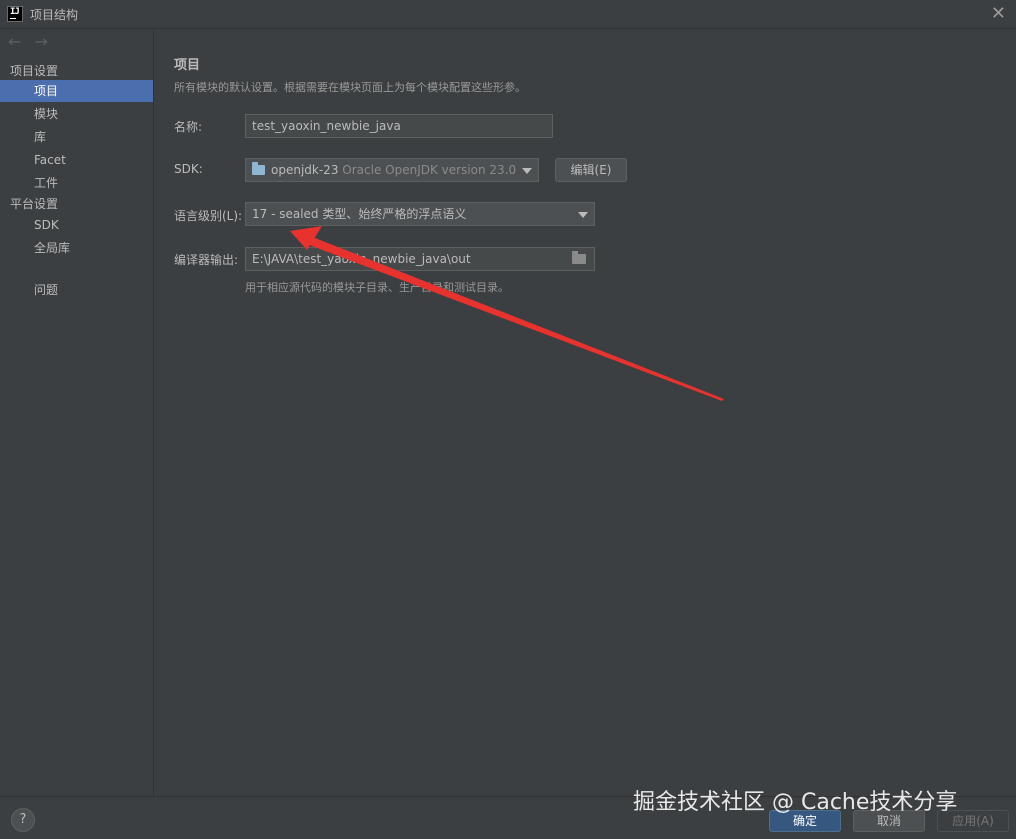 The height and width of the screenshot is (839, 1016). Describe the element at coordinates (377, 287) in the screenshot. I see `compiler-output-hint: 用于相应源代码的模块子目录、生产目录和测试目录。` at that location.